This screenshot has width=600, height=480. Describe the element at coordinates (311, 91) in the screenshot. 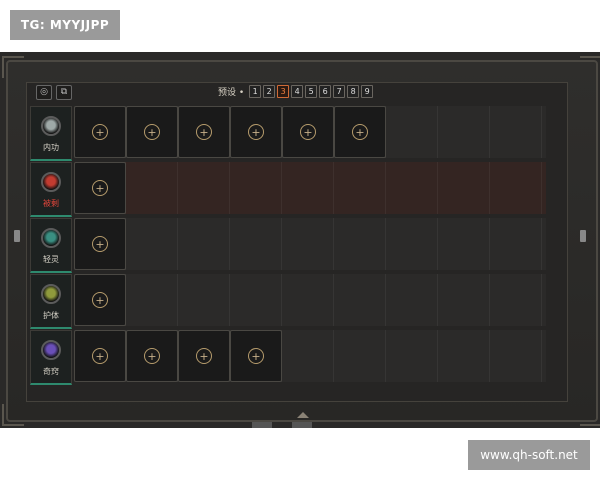

I see `preset-button-5: 5` at that location.